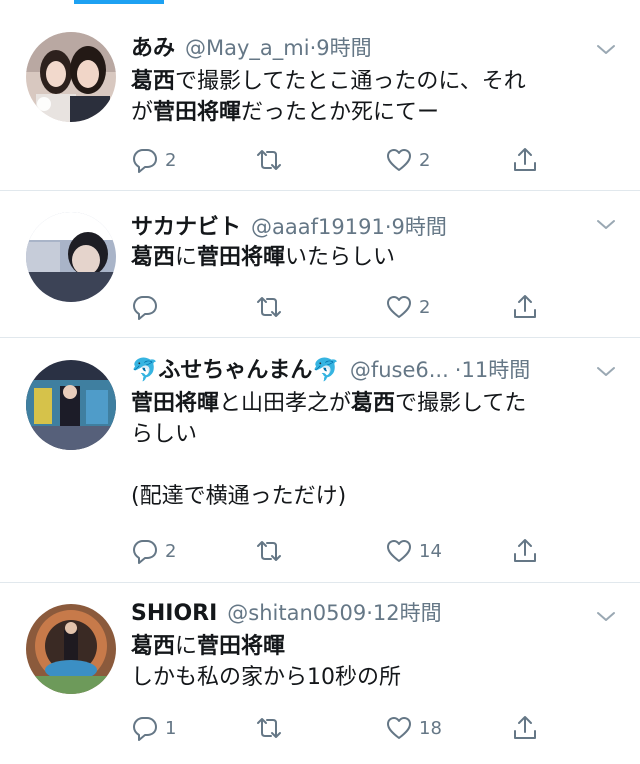 The width and height of the screenshot is (640, 764). I want to click on dolphin-emoji-icon: 🐬, so click(326, 370).